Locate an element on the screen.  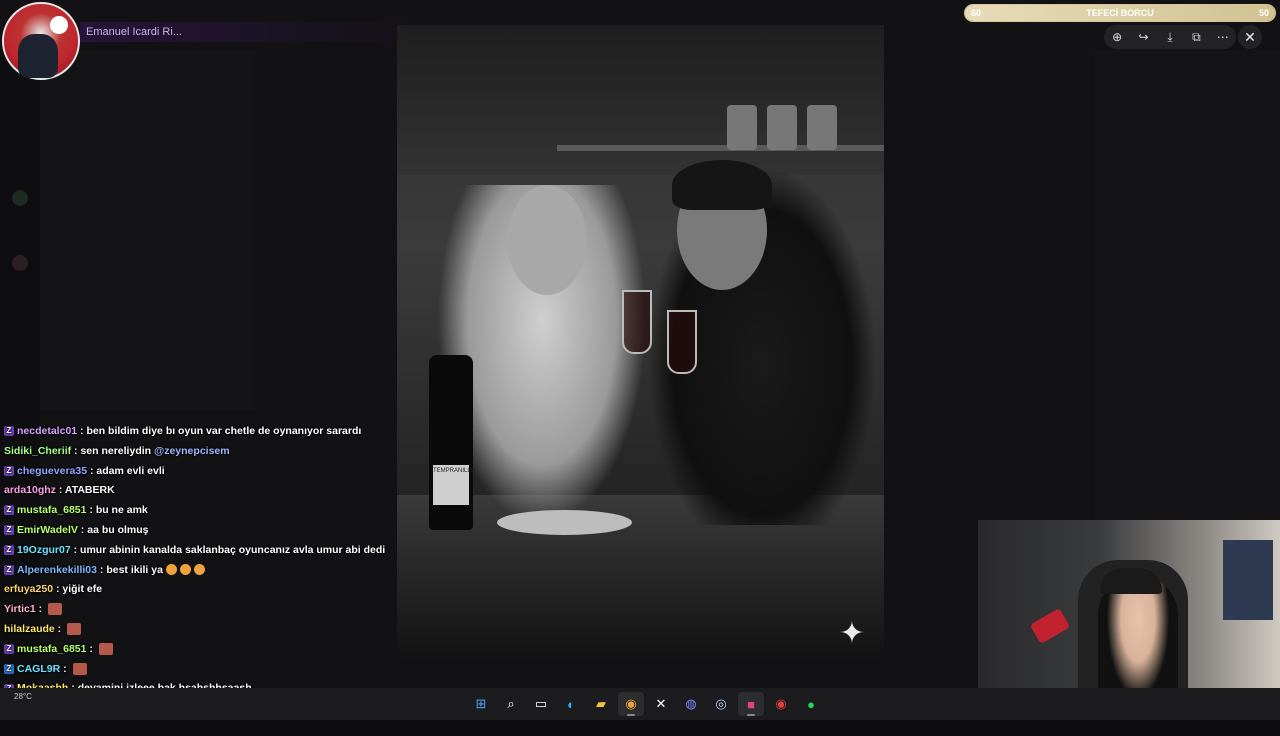
chat-message: erfuya250 : yiğit efe is located at coordinates (53, 589).